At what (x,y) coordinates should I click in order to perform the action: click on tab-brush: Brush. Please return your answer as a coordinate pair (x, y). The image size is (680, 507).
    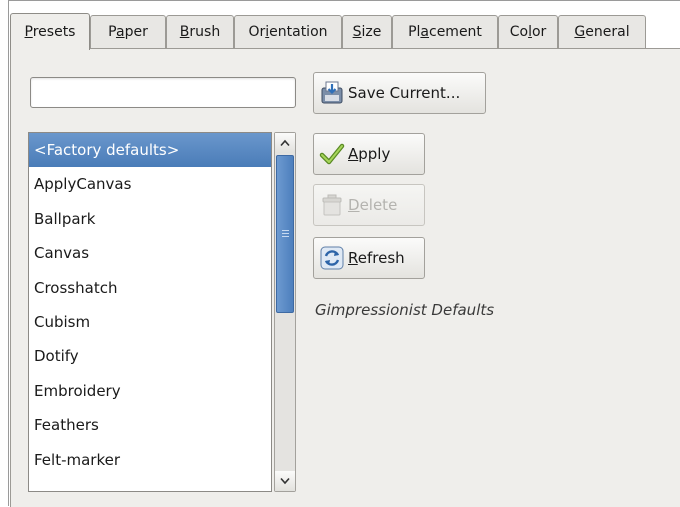
    Looking at the image, I should click on (200, 31).